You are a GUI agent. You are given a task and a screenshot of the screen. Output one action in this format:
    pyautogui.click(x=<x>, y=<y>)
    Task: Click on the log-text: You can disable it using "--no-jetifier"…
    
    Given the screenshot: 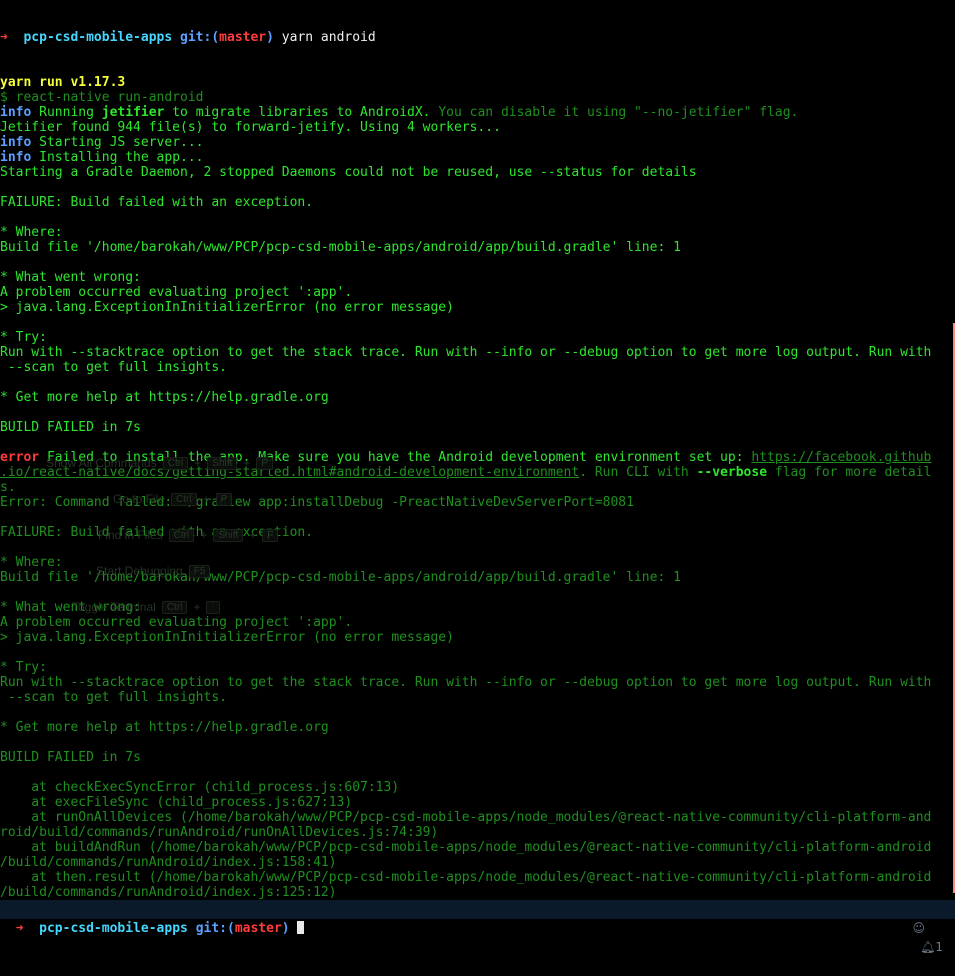 What is the action you would take?
    pyautogui.click(x=618, y=112)
    